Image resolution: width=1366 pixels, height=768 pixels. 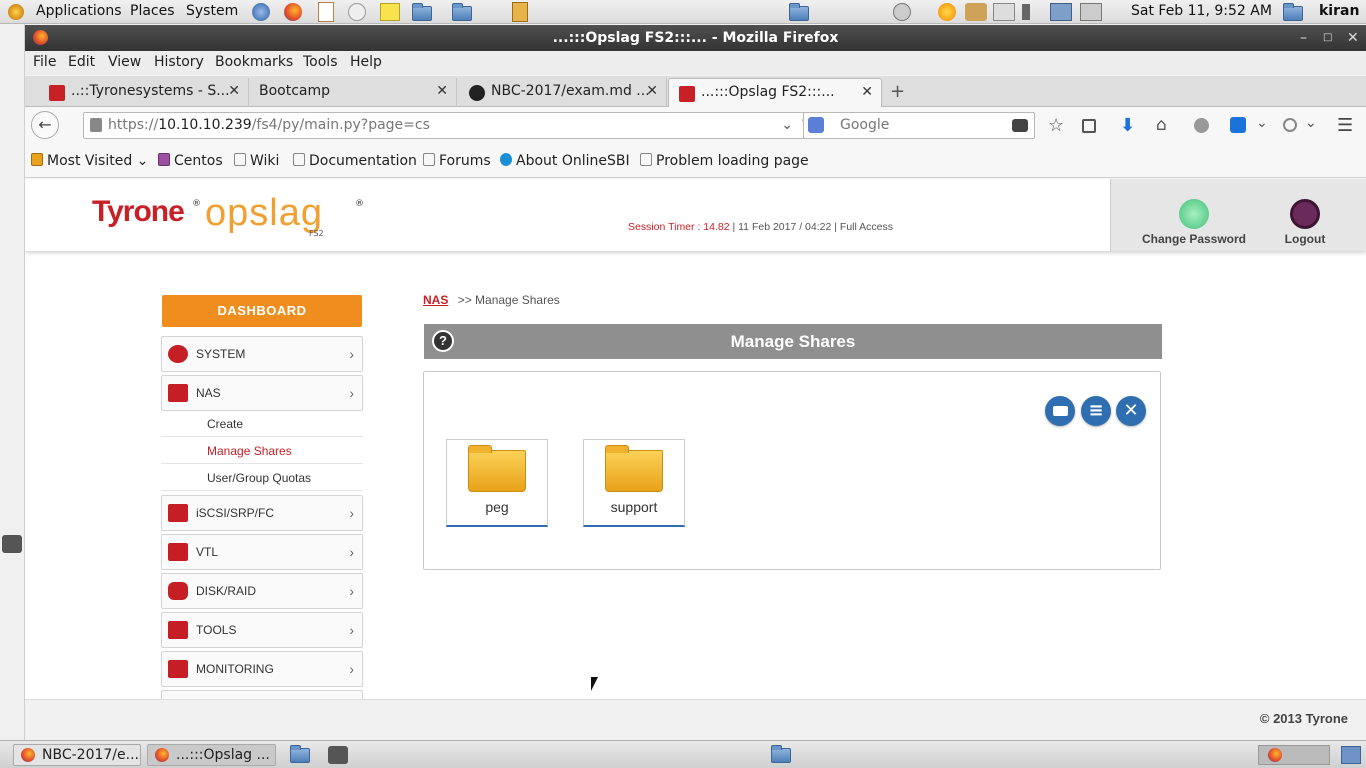 What do you see at coordinates (44, 62) in the screenshot?
I see `menu-file: File` at bounding box center [44, 62].